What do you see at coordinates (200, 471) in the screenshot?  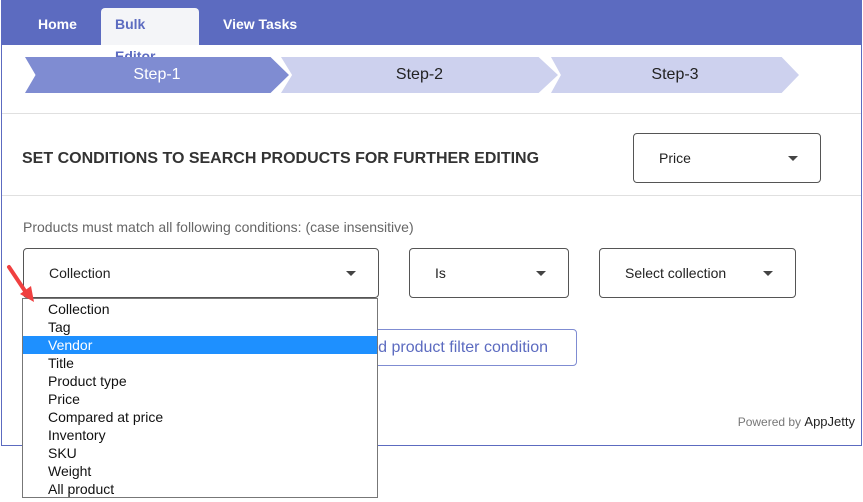 I see `option-weight: Weight` at bounding box center [200, 471].